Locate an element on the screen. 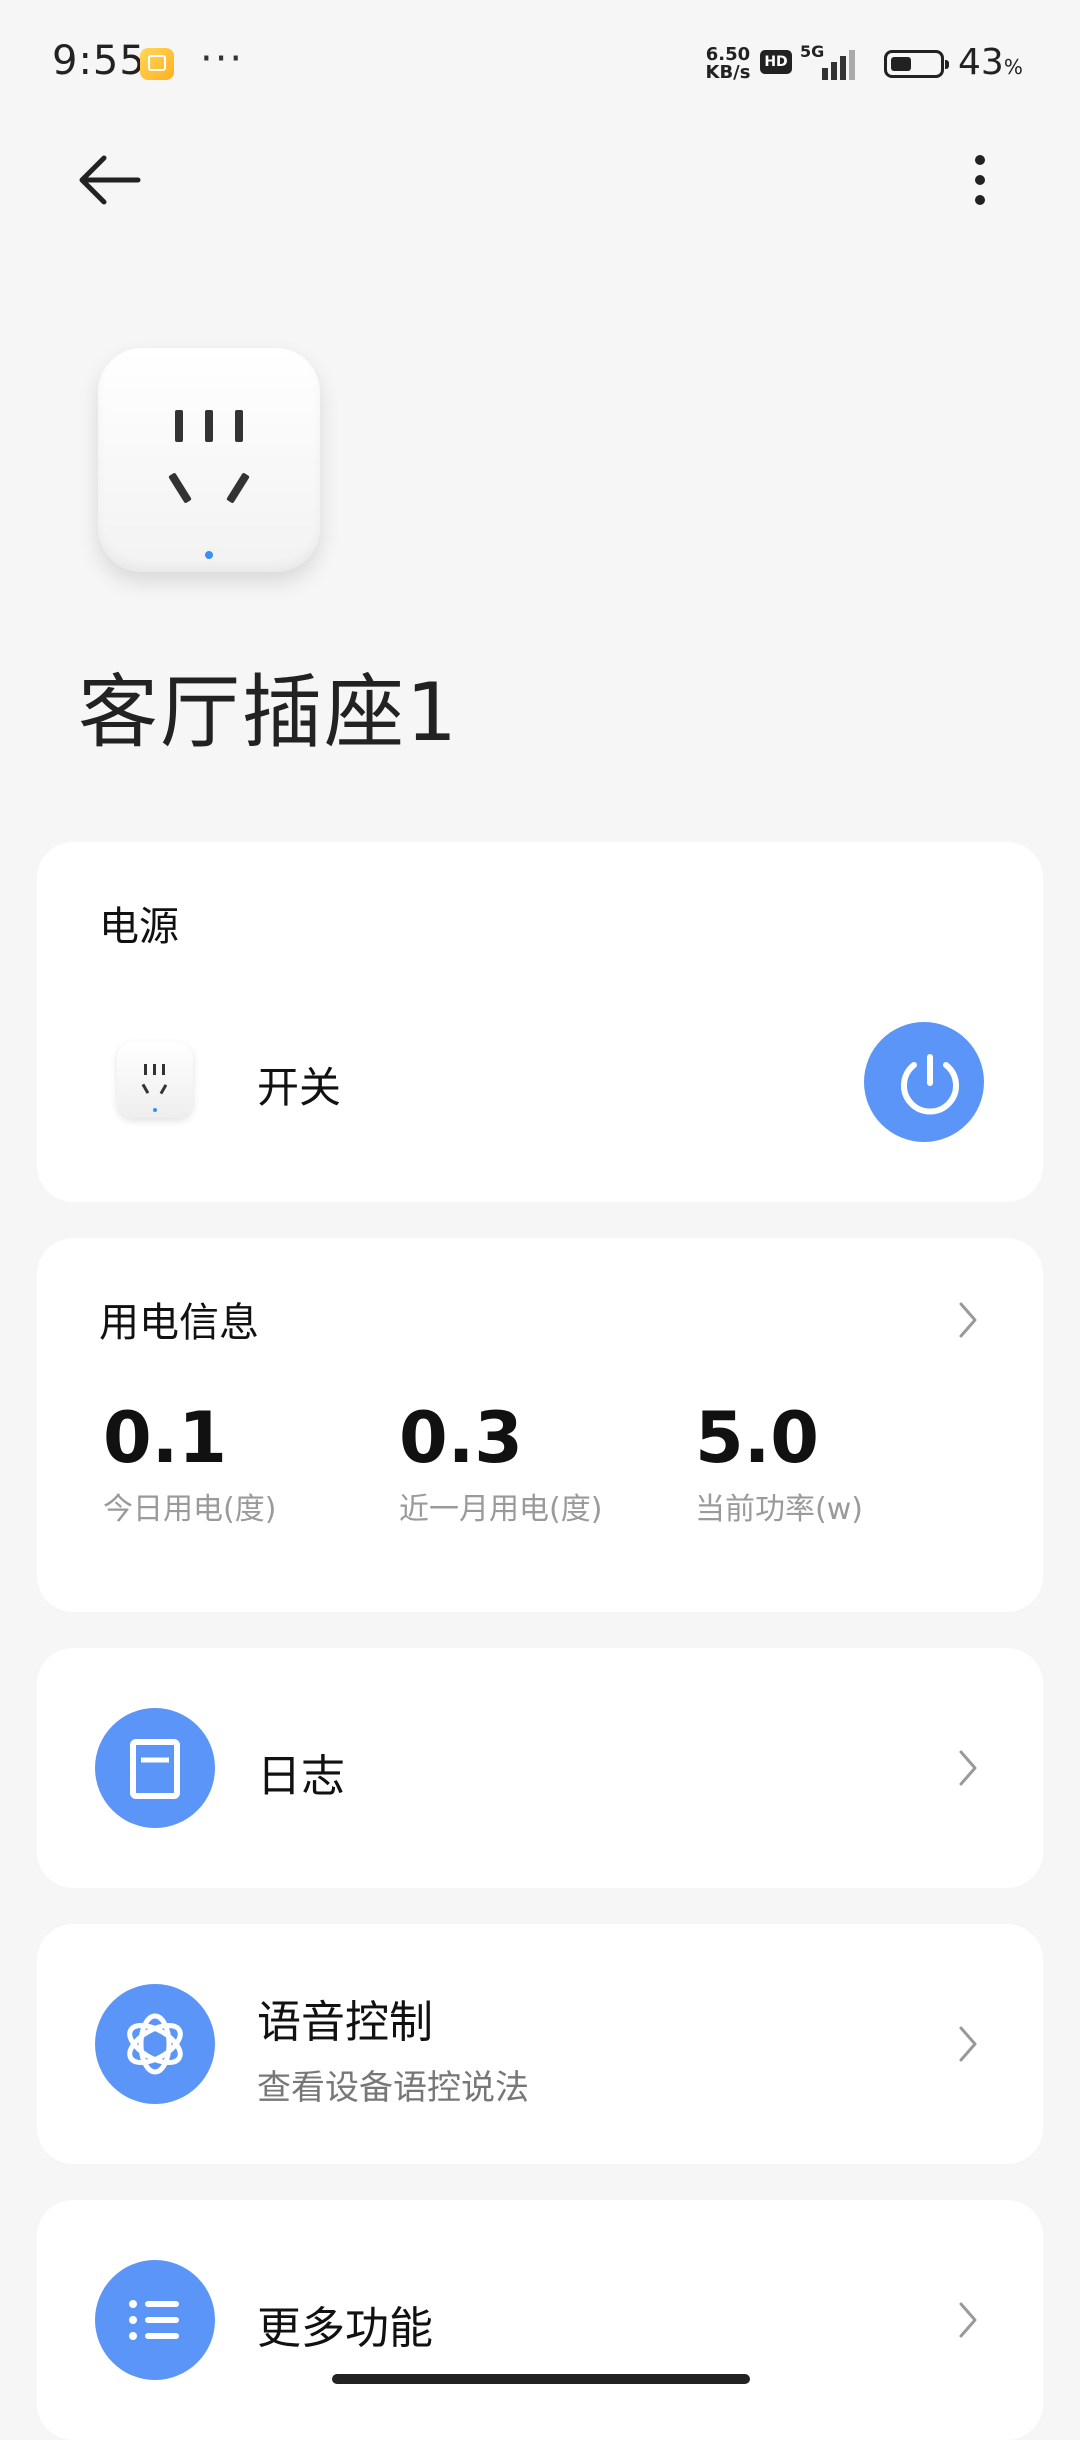 This screenshot has width=1080, height=2440. stat-month-value: 0.3 is located at coordinates (461, 1438).